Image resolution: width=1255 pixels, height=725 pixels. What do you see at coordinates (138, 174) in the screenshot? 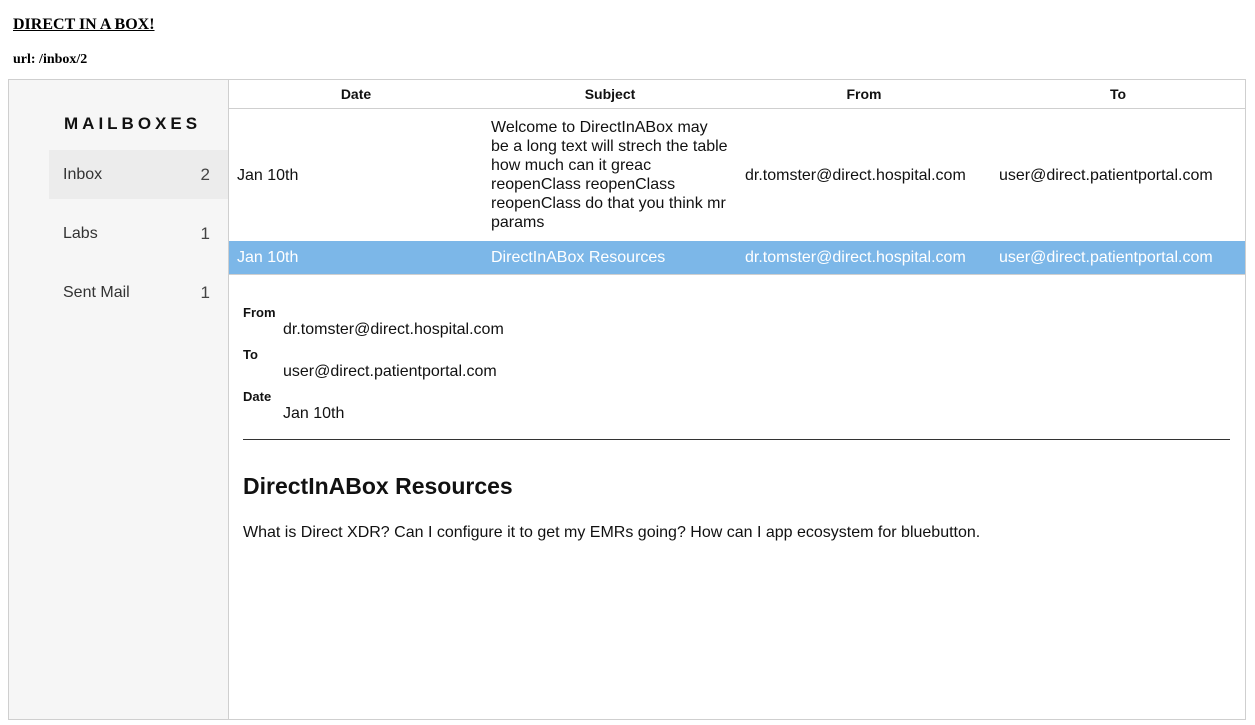
I see `sidebar-item-inbox: Inbox 2` at bounding box center [138, 174].